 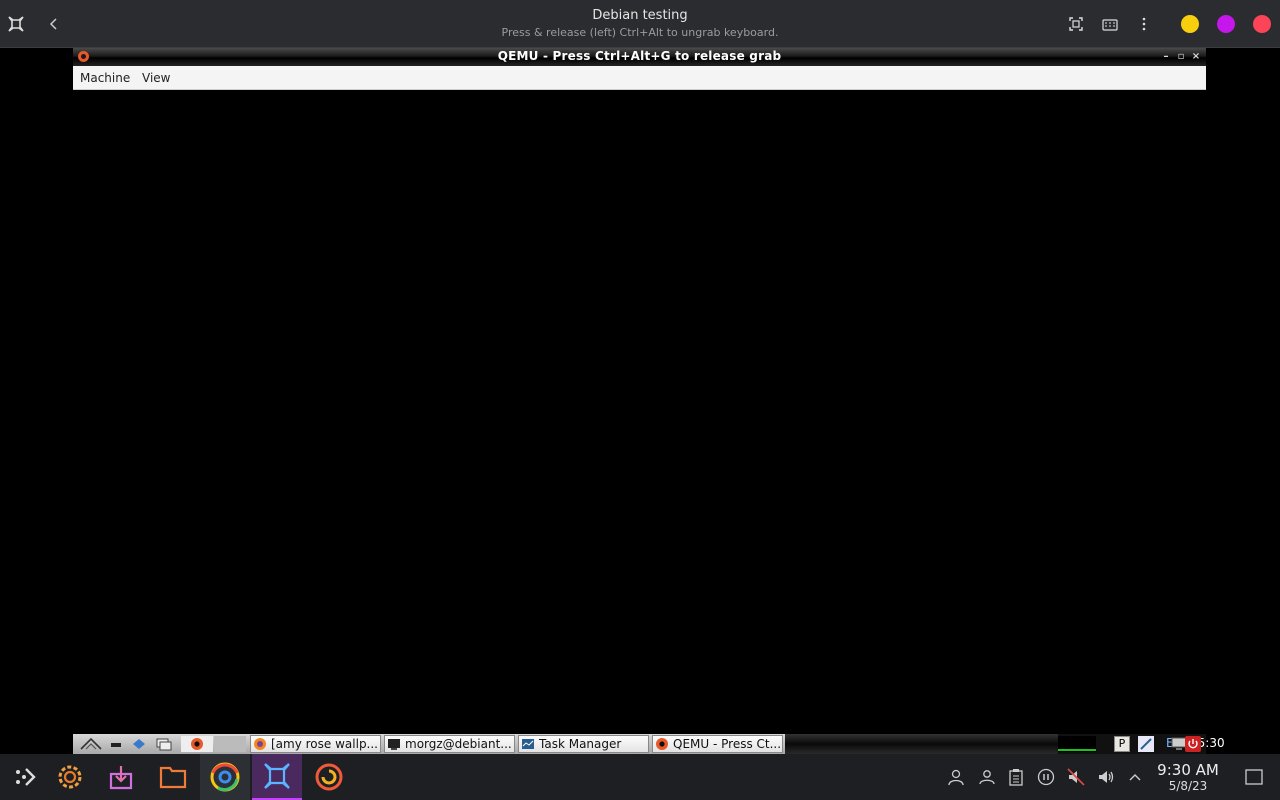 I want to click on qemu-menubar: Machine View, so click(x=639, y=78).